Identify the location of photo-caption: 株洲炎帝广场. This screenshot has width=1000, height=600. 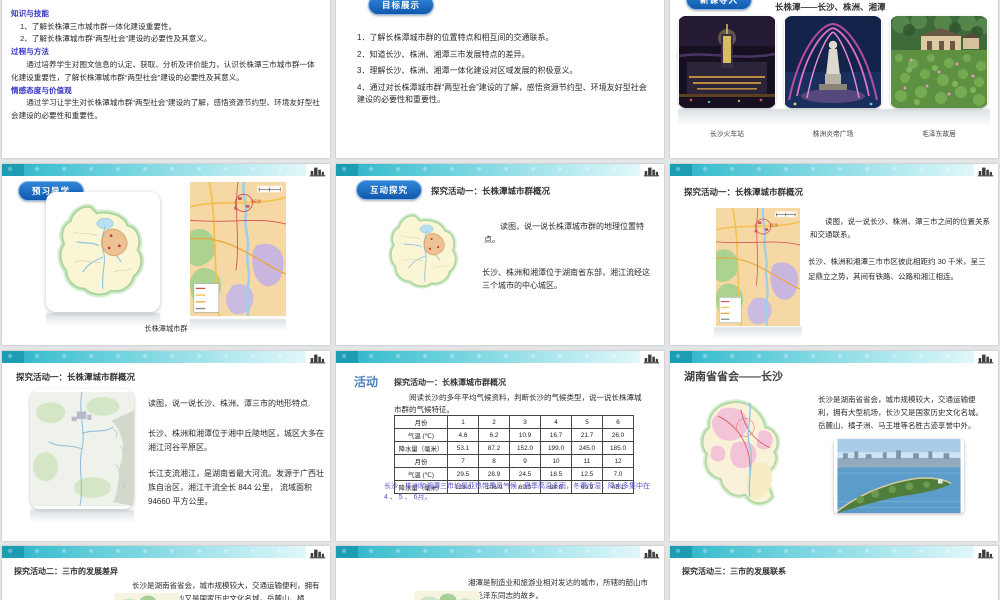
(833, 134).